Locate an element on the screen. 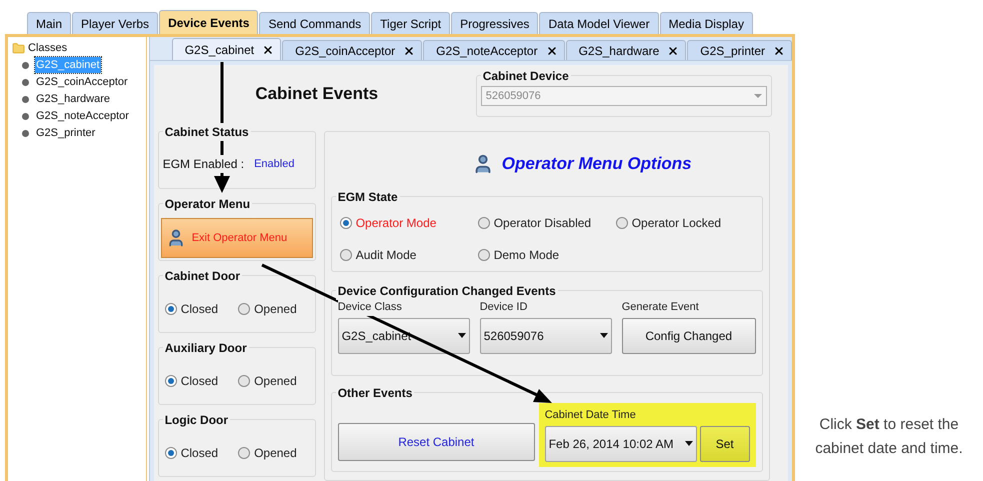  tree-item: G2S_noteAcceptor is located at coordinates (82, 116).